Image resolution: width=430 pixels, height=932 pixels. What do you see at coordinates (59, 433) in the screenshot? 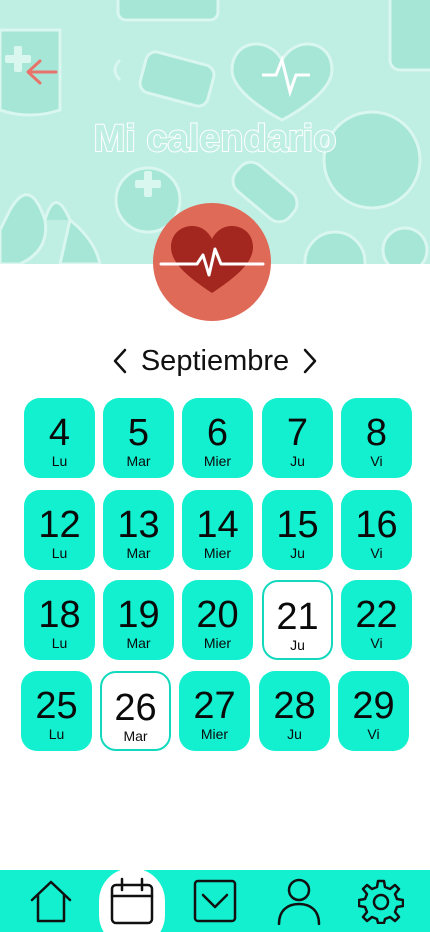
I see `day-number: 4` at bounding box center [59, 433].